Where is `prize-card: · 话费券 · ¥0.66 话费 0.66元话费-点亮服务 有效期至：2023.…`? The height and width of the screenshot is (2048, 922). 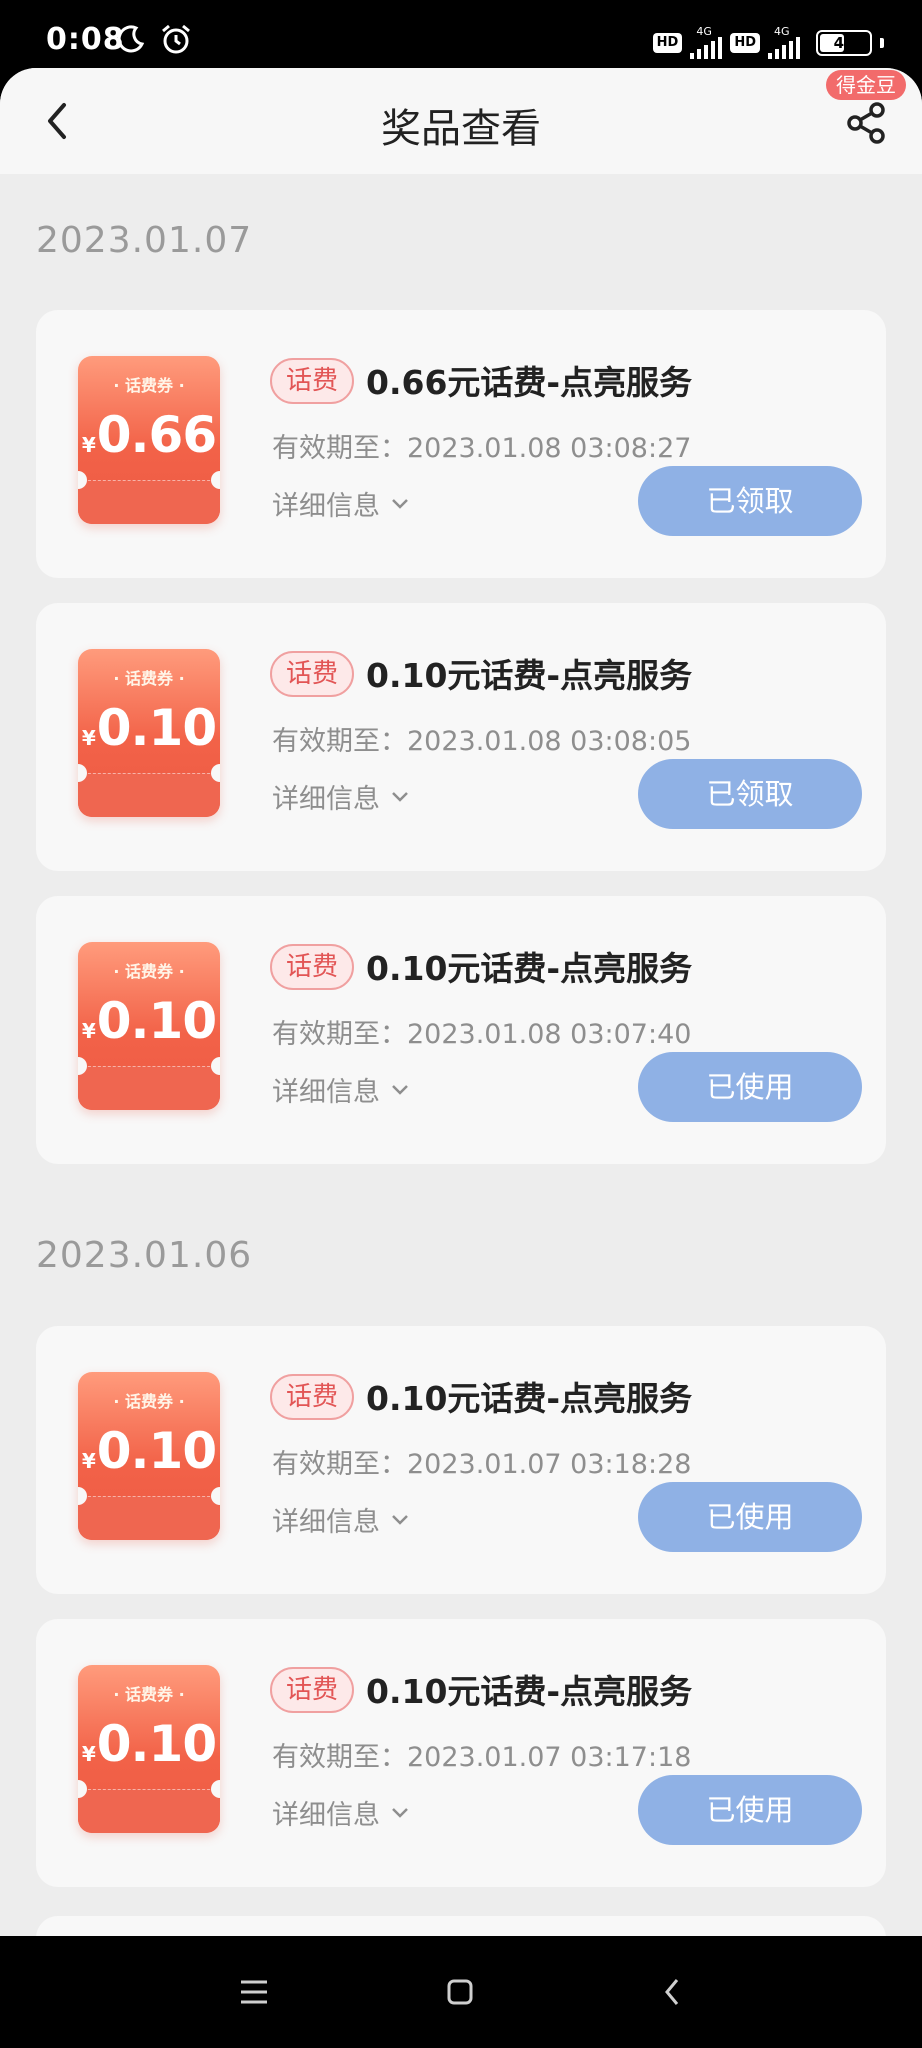
prize-card: · 话费券 · ¥0.66 话费 0.66元话费-点亮服务 有效期至：2023.… is located at coordinates (461, 444).